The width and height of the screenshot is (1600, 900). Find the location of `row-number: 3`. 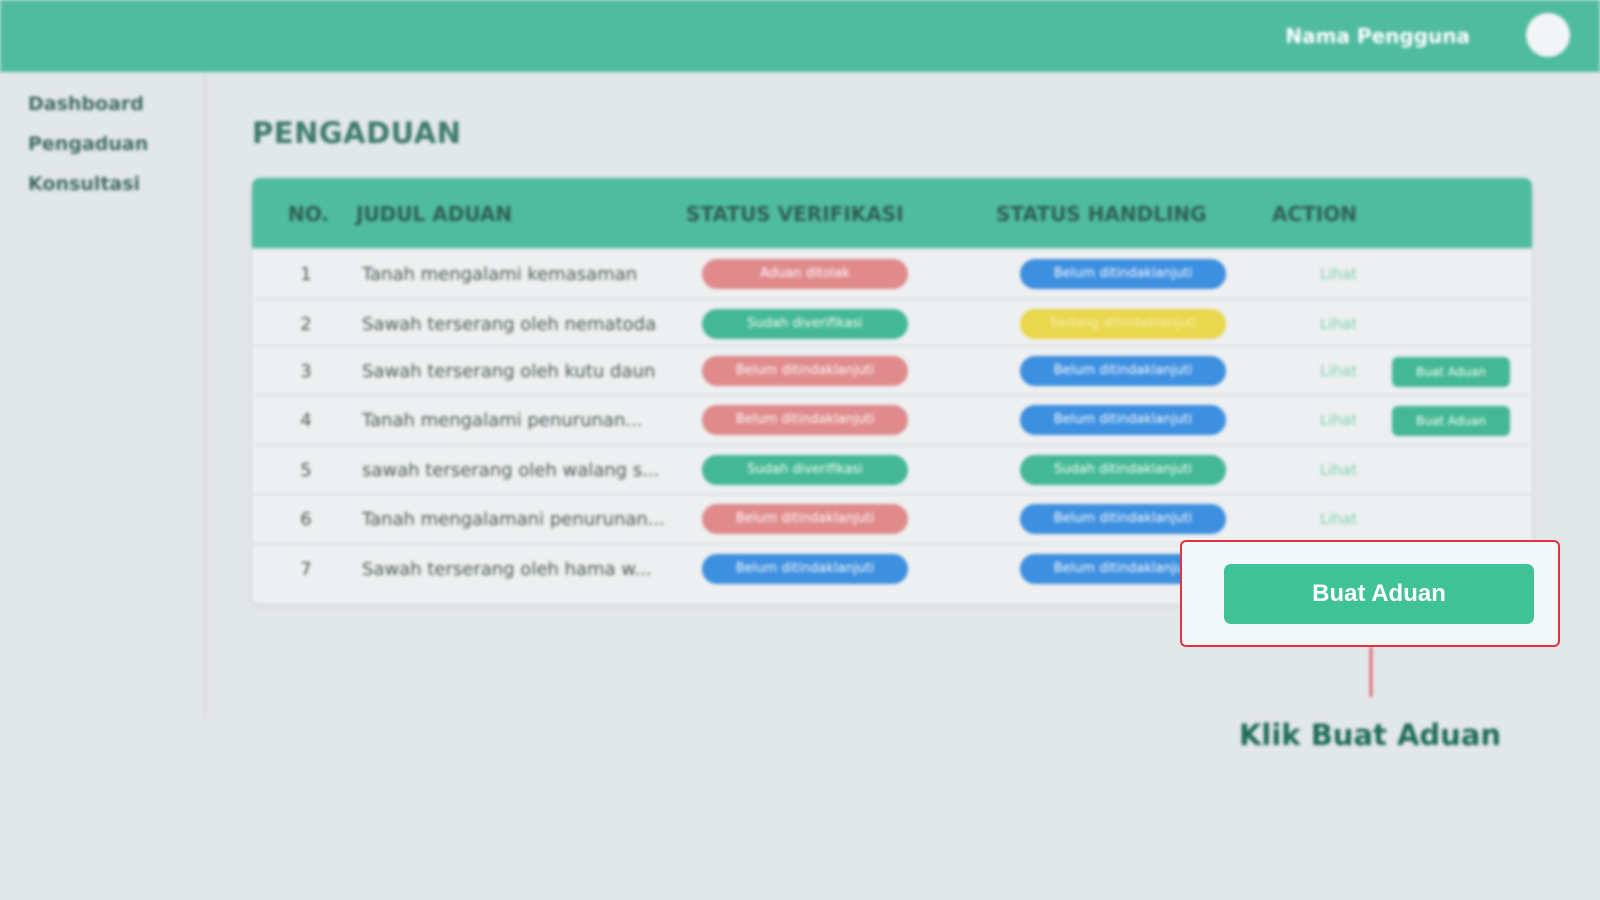

row-number: 3 is located at coordinates (306, 371).